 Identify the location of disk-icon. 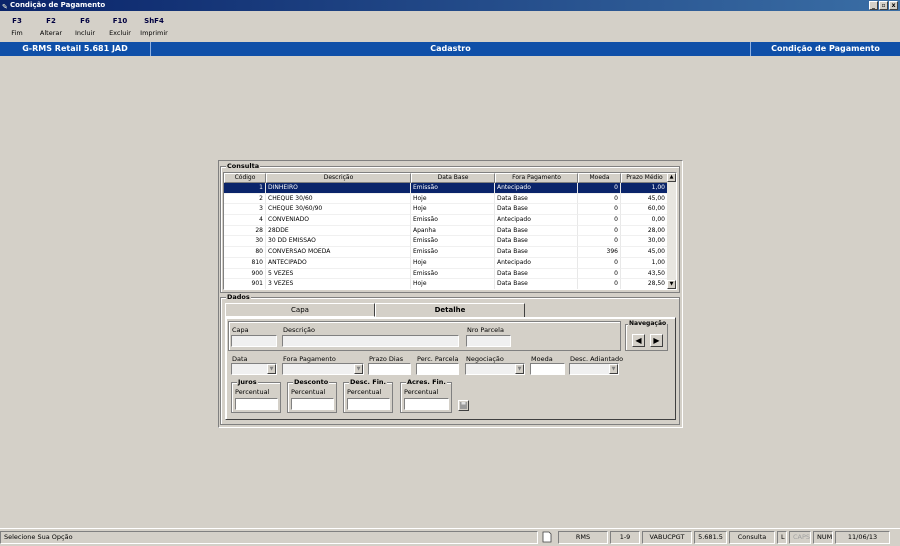
(463, 405).